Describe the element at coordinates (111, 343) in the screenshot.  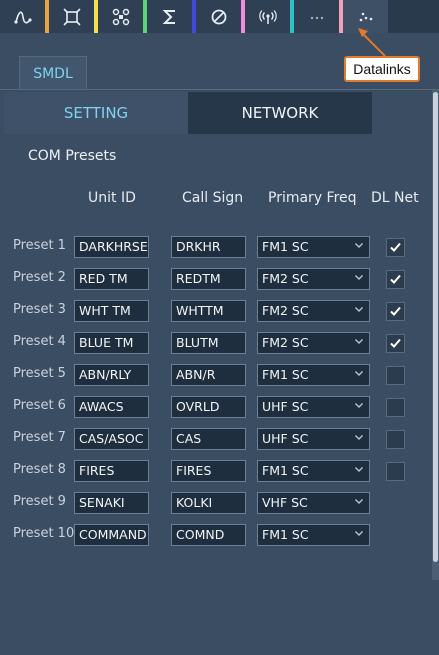
I see `unit-id-field: BLUE TM` at that location.